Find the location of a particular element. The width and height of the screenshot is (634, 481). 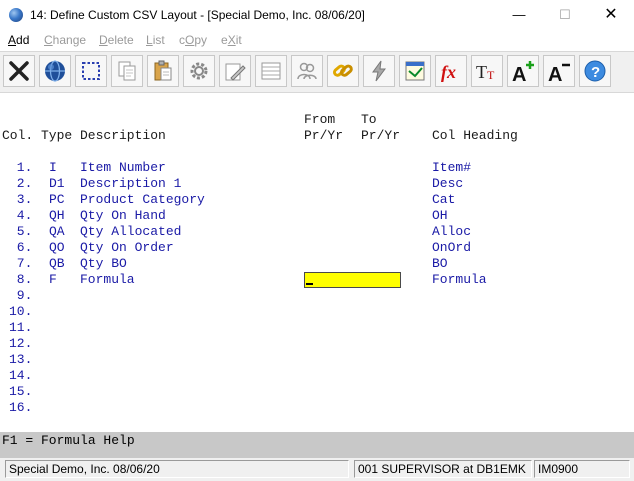

row-col-heading: Item# is located at coordinates (451, 168).